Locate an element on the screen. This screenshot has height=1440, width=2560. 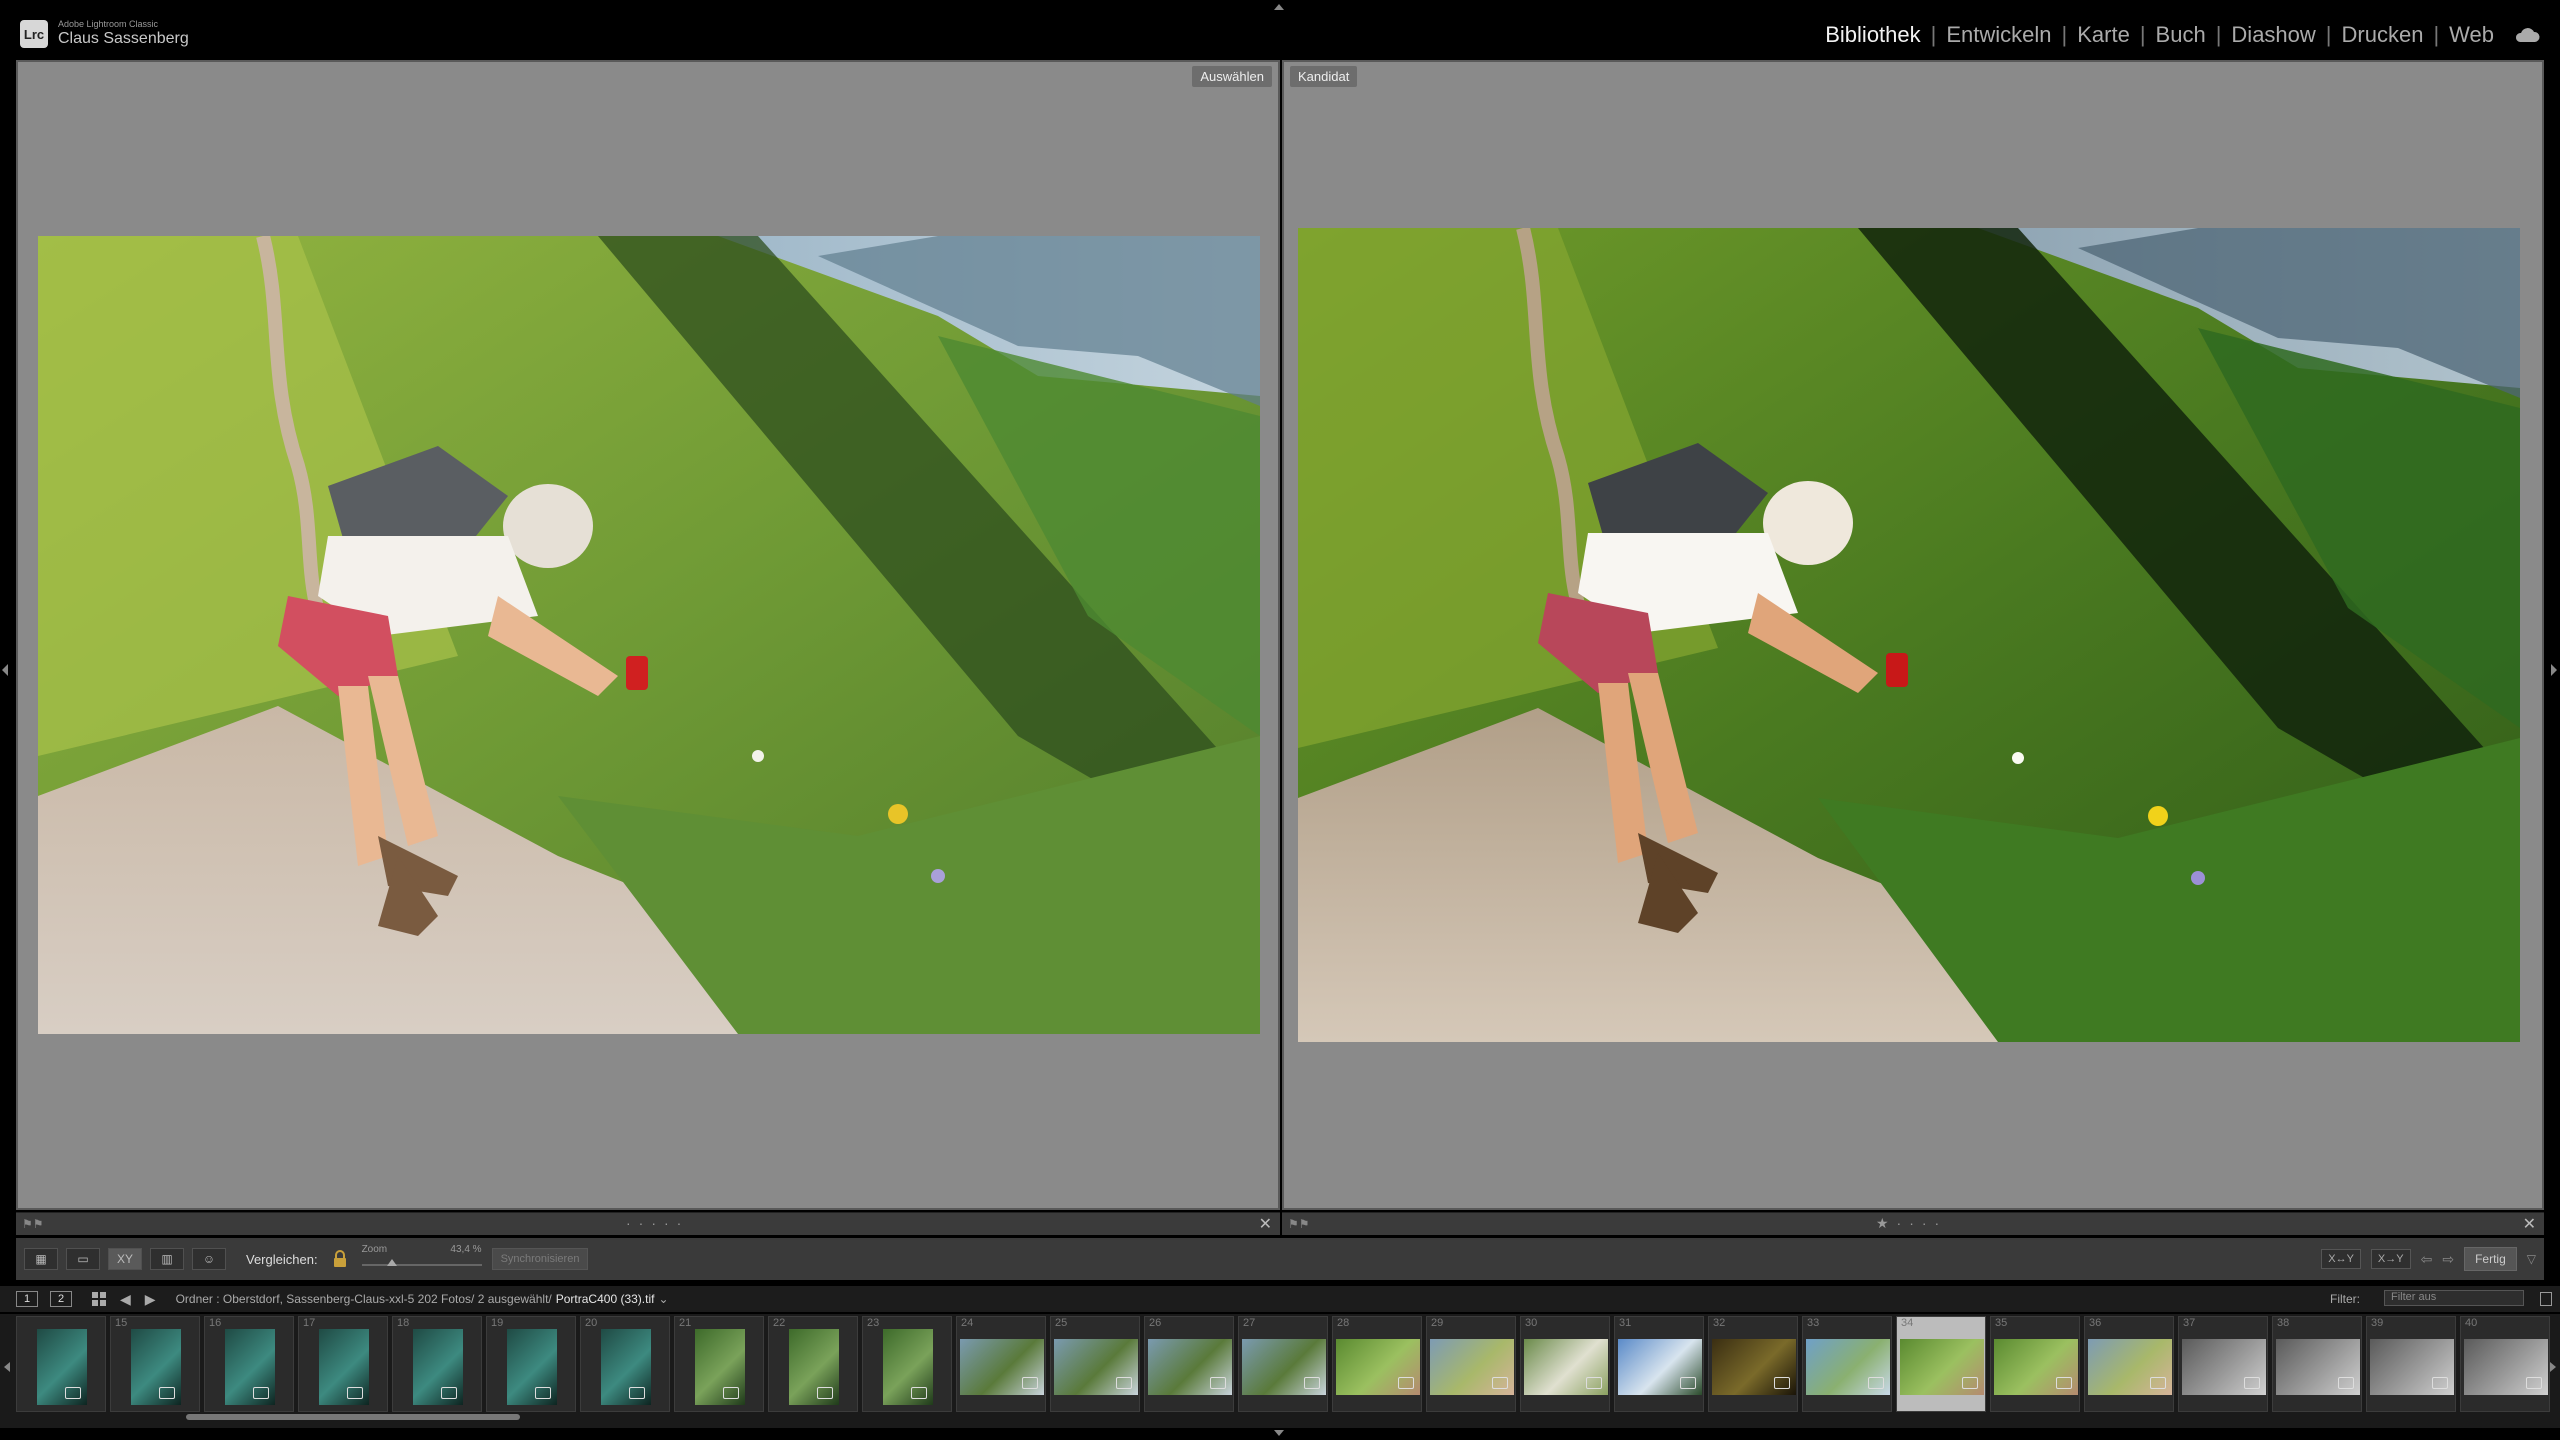
filmstrip-cell: 23 is located at coordinates (907, 1364).